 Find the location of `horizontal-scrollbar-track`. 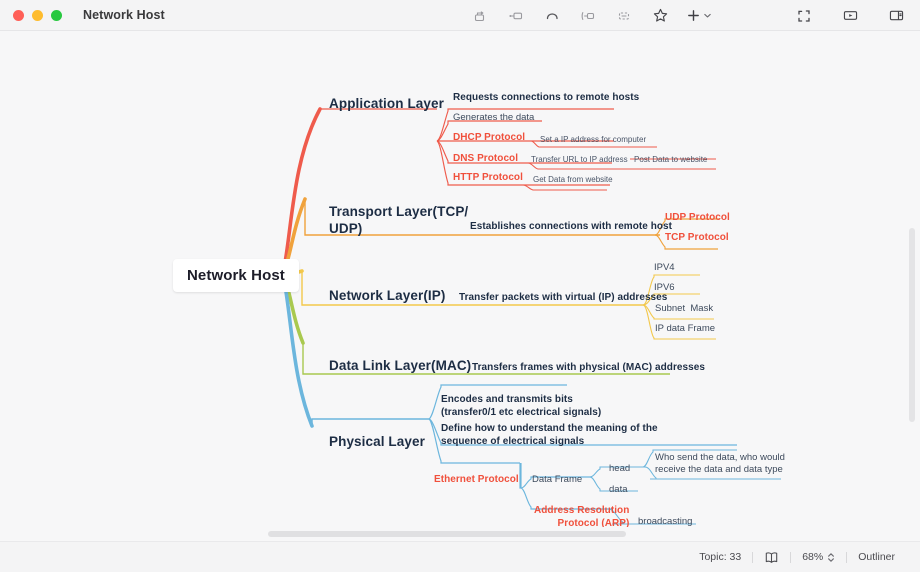

horizontal-scrollbar-track is located at coordinates (460, 534).